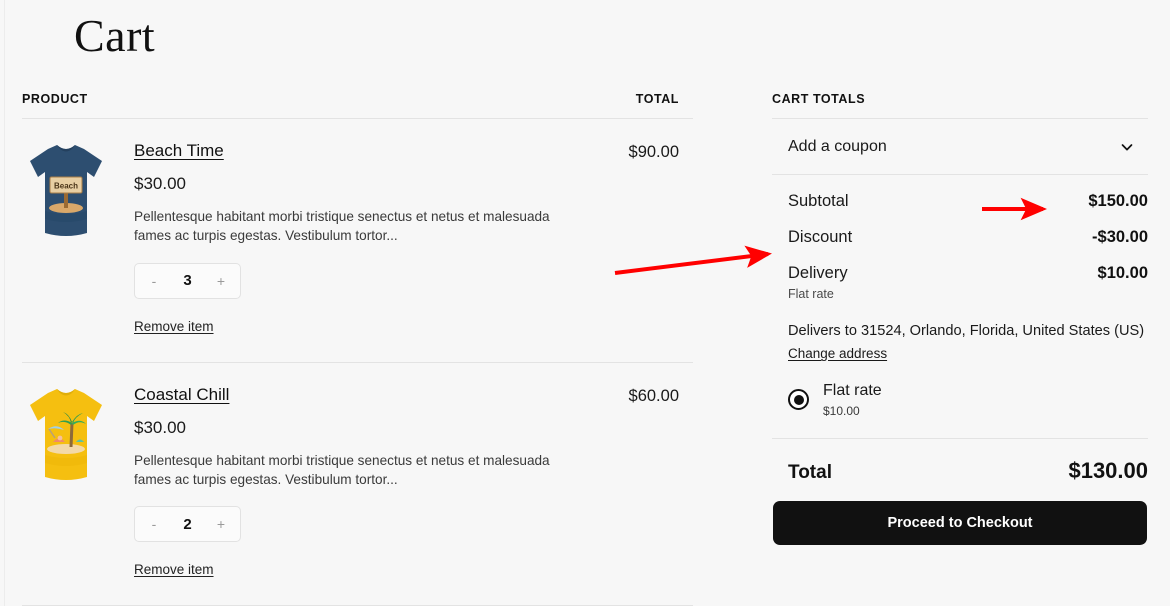  Describe the element at coordinates (1120, 237) in the screenshot. I see `discount-value: -$30.00` at that location.